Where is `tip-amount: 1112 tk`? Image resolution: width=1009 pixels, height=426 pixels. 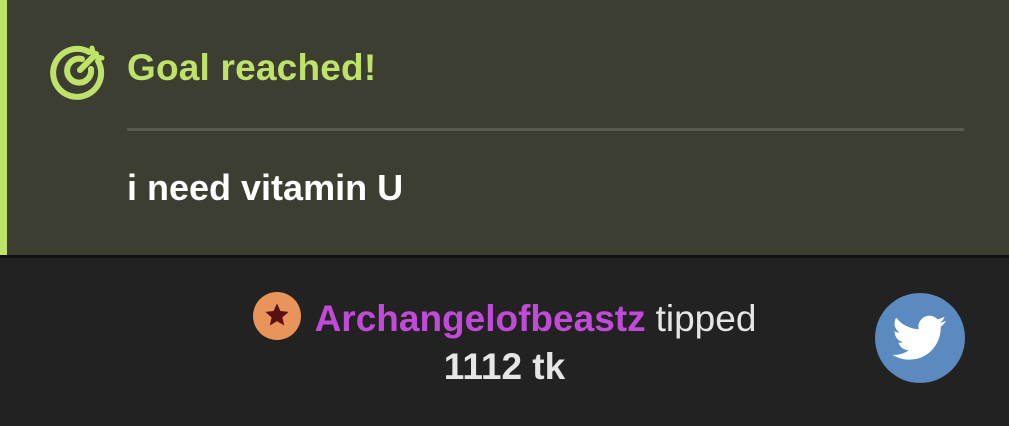 tip-amount: 1112 tk is located at coordinates (504, 366).